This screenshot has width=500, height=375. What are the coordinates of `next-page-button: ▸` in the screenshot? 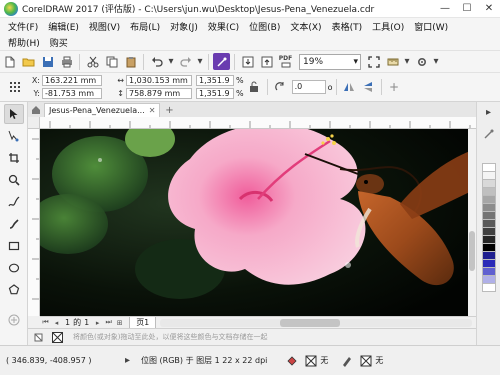 It's located at (97, 323).